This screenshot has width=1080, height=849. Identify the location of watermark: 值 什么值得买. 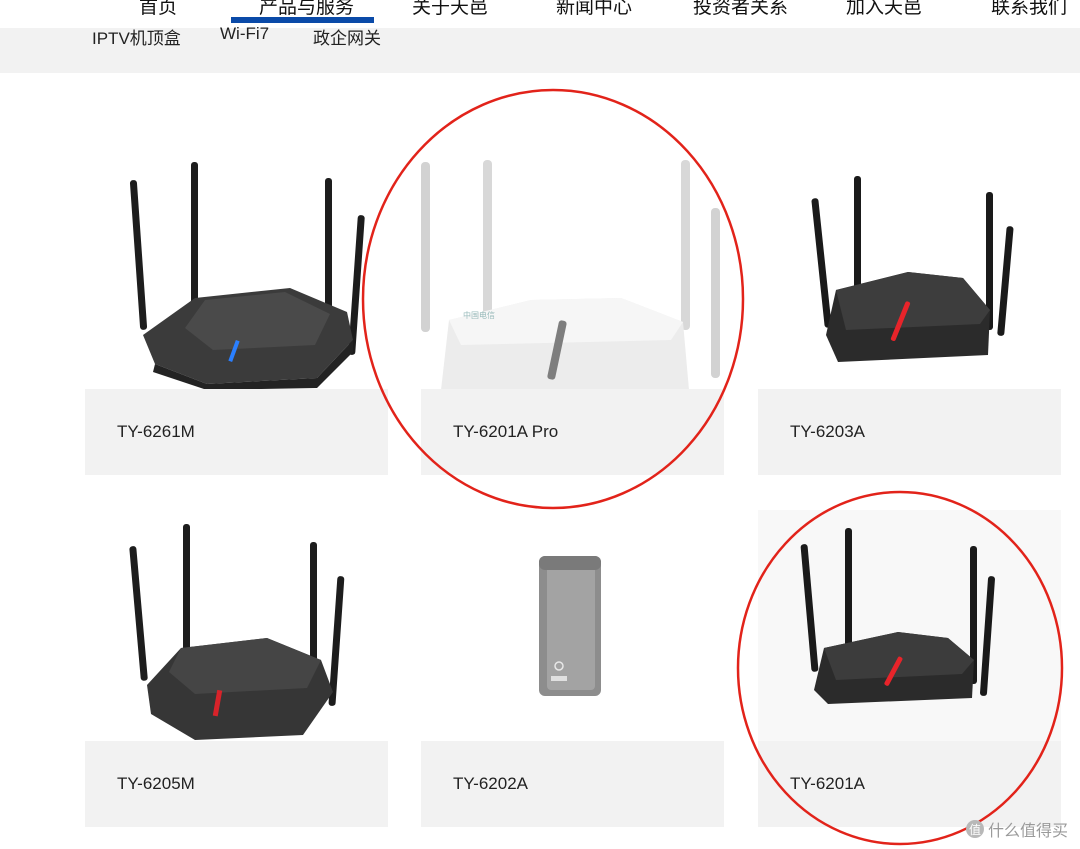
(1016, 829).